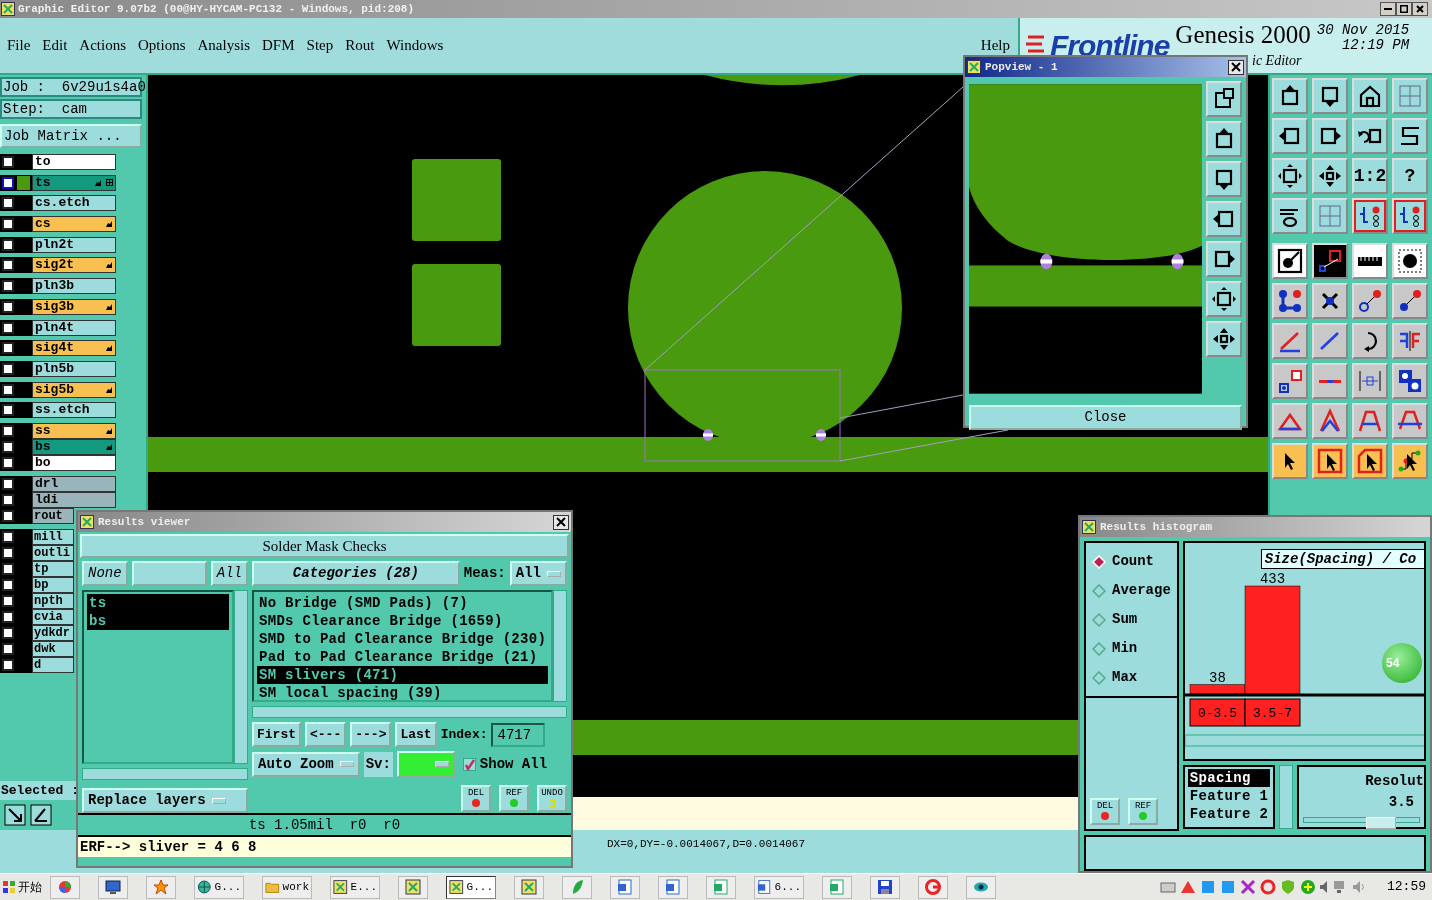 This screenshot has width=1432, height=900. What do you see at coordinates (74, 484) in the screenshot?
I see `layer-button: drl` at bounding box center [74, 484].